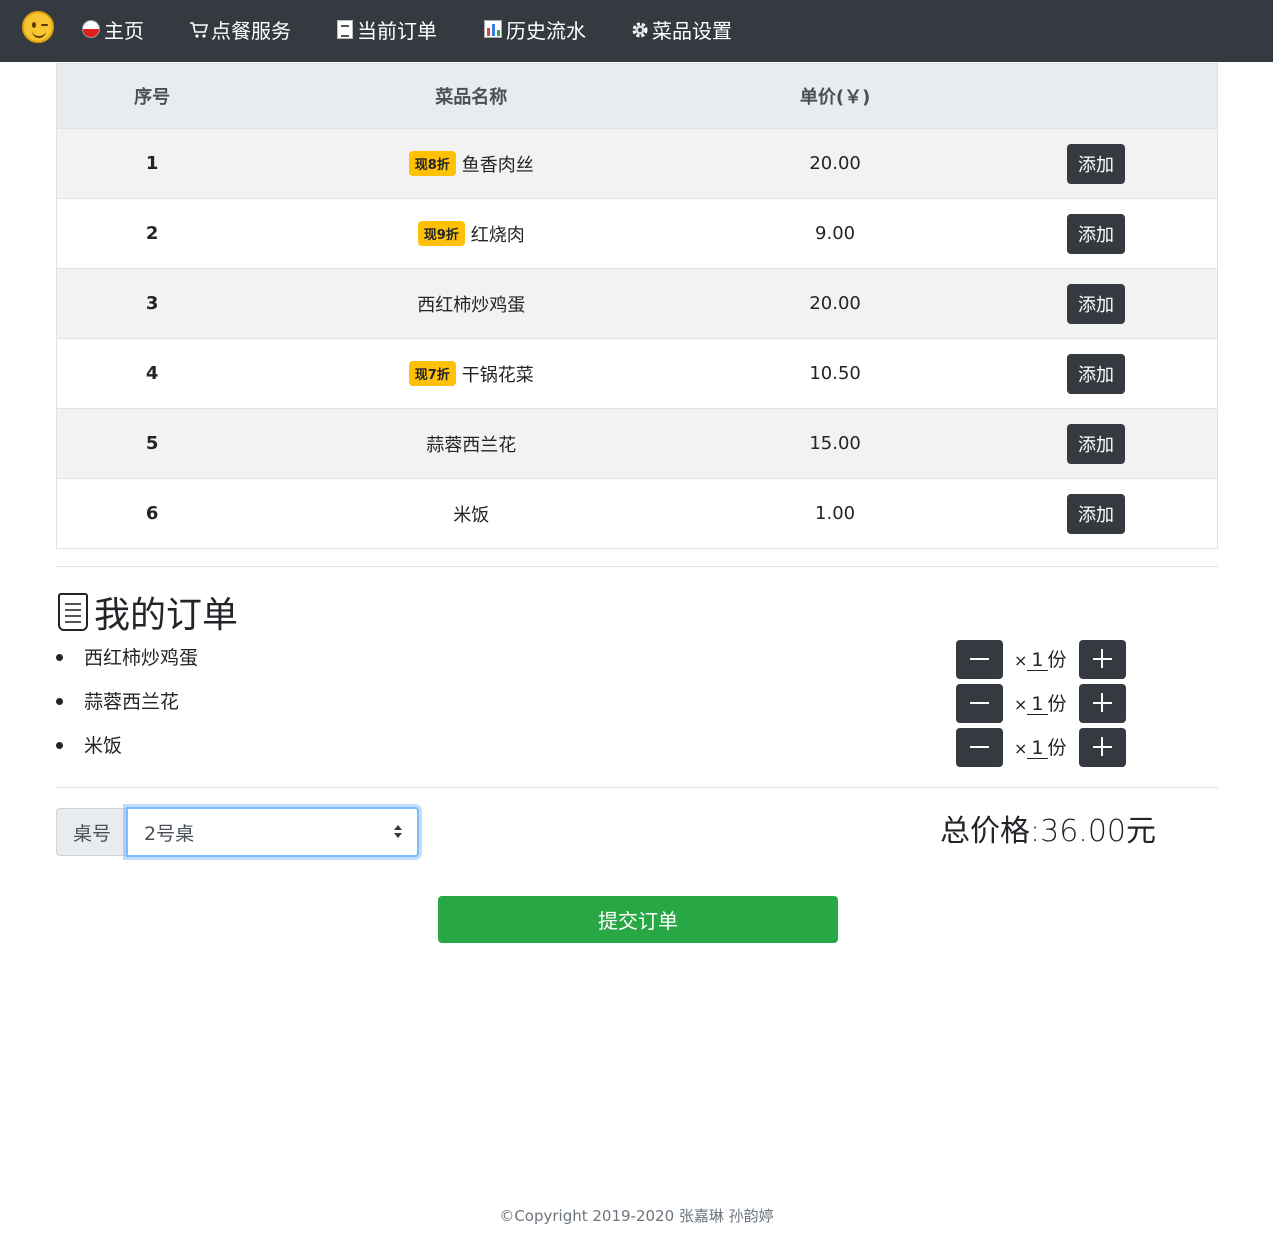  What do you see at coordinates (835, 443) in the screenshot?
I see `row-price: 15.00` at bounding box center [835, 443].